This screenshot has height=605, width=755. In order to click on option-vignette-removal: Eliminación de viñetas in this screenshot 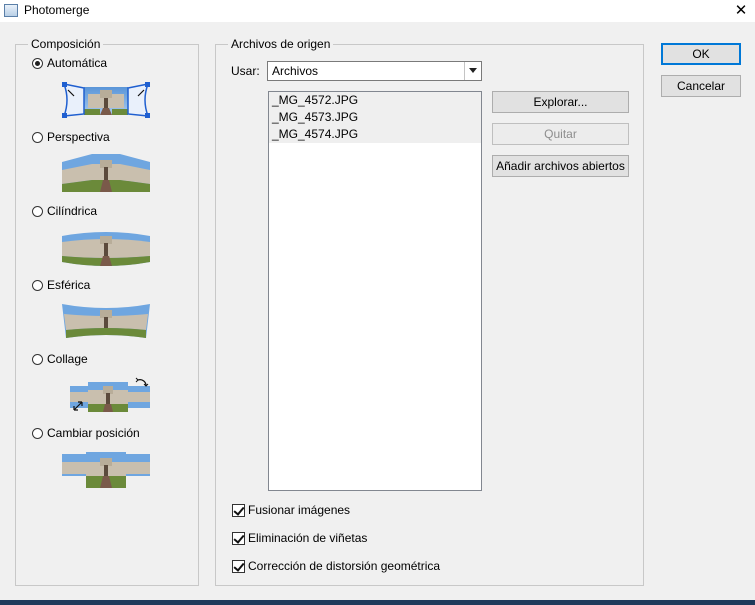, I will do `click(299, 538)`.